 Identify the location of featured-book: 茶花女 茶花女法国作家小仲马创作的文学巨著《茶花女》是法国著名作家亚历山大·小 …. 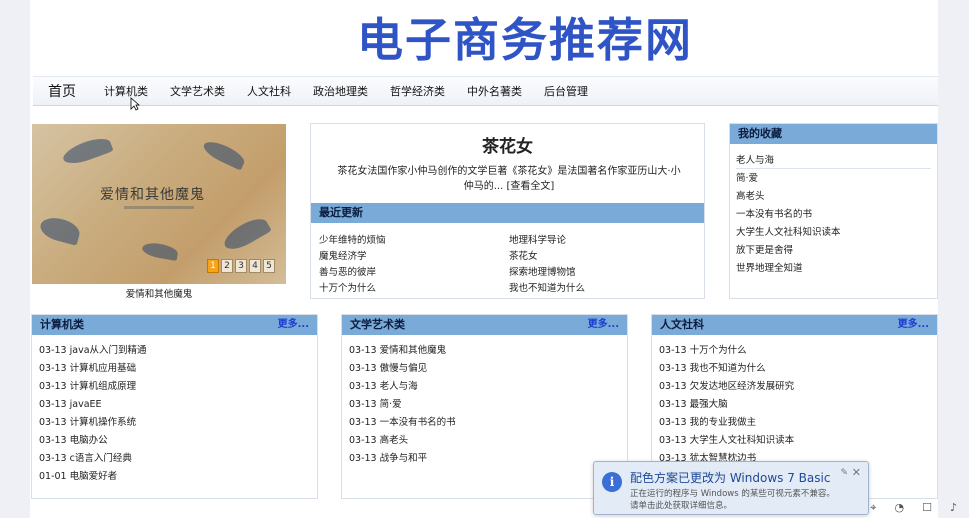
(507, 211).